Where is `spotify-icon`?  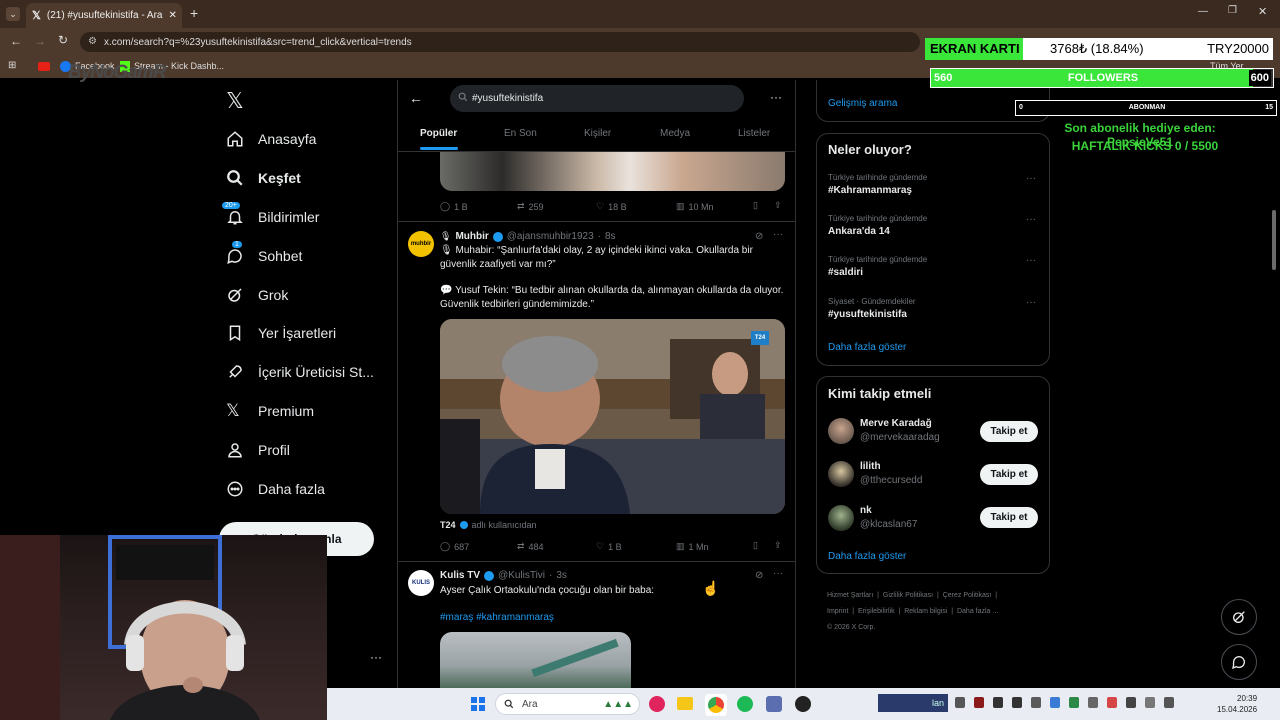
spotify-icon is located at coordinates (745, 704).